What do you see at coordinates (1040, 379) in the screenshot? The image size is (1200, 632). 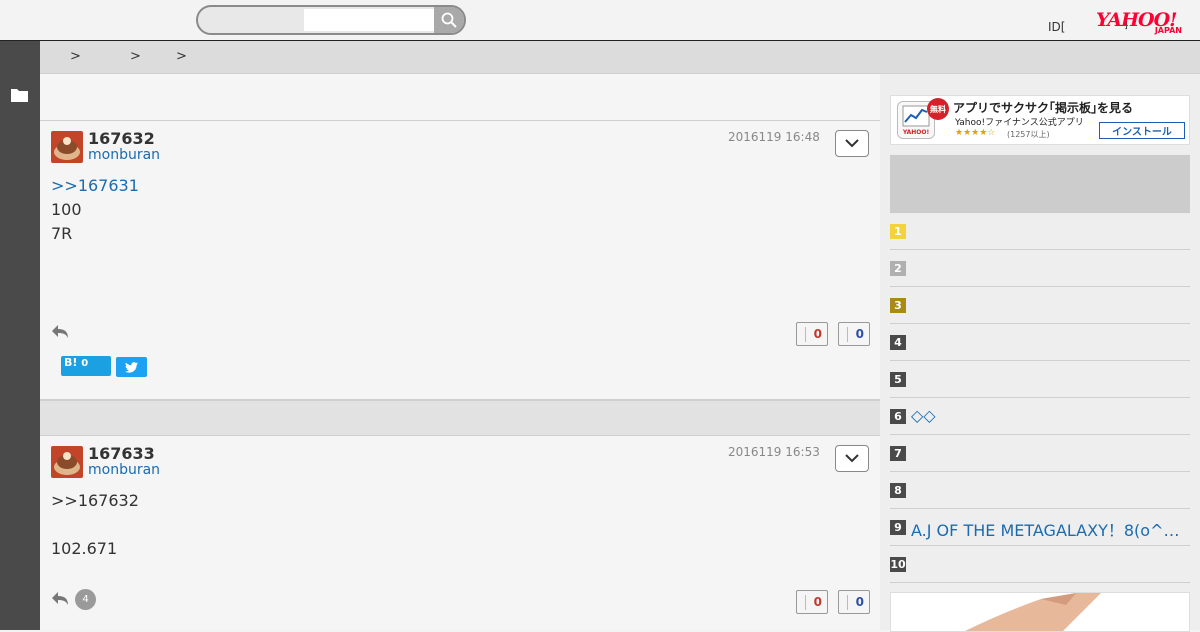 I see `ranking-item: 5` at bounding box center [1040, 379].